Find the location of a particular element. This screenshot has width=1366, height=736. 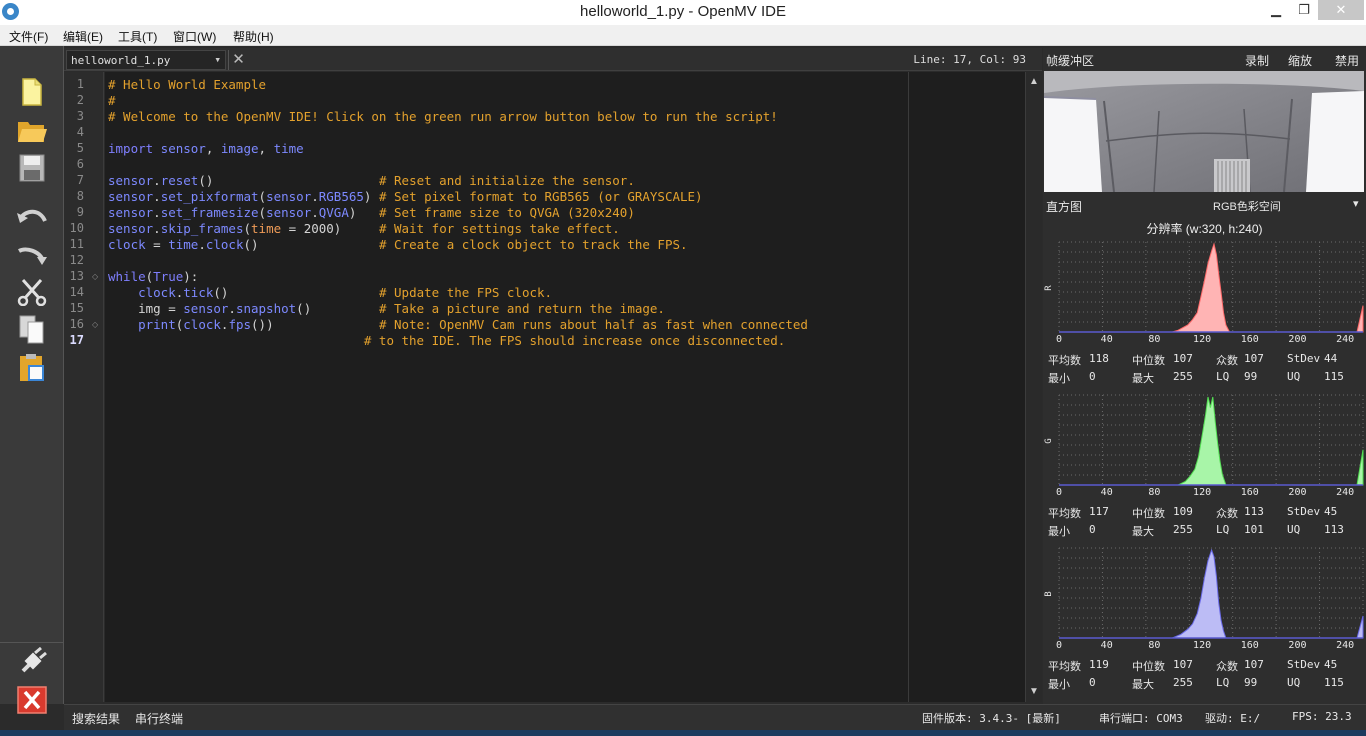

line-number: 15 is located at coordinates (76, 308).